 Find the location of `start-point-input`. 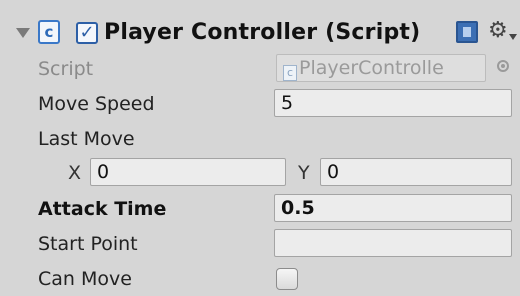

start-point-input is located at coordinates (393, 243).